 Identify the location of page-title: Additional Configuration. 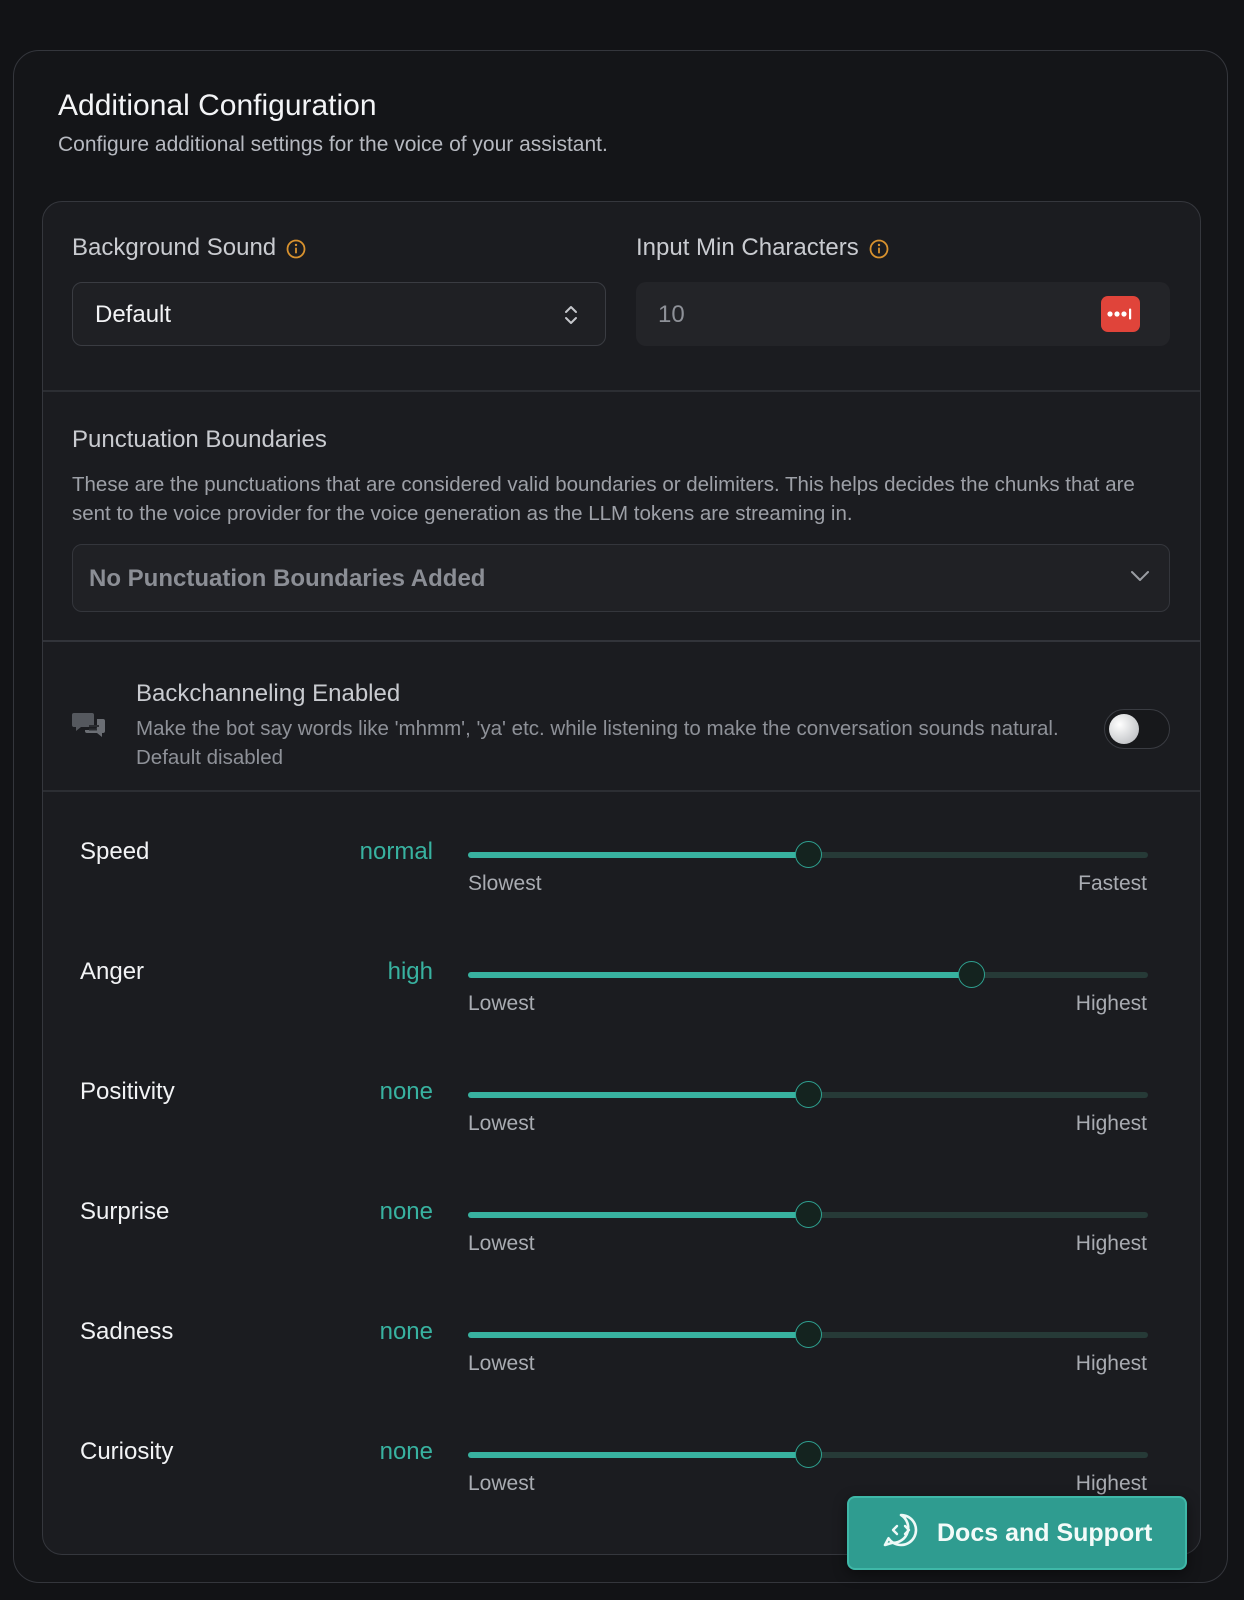
(217, 105).